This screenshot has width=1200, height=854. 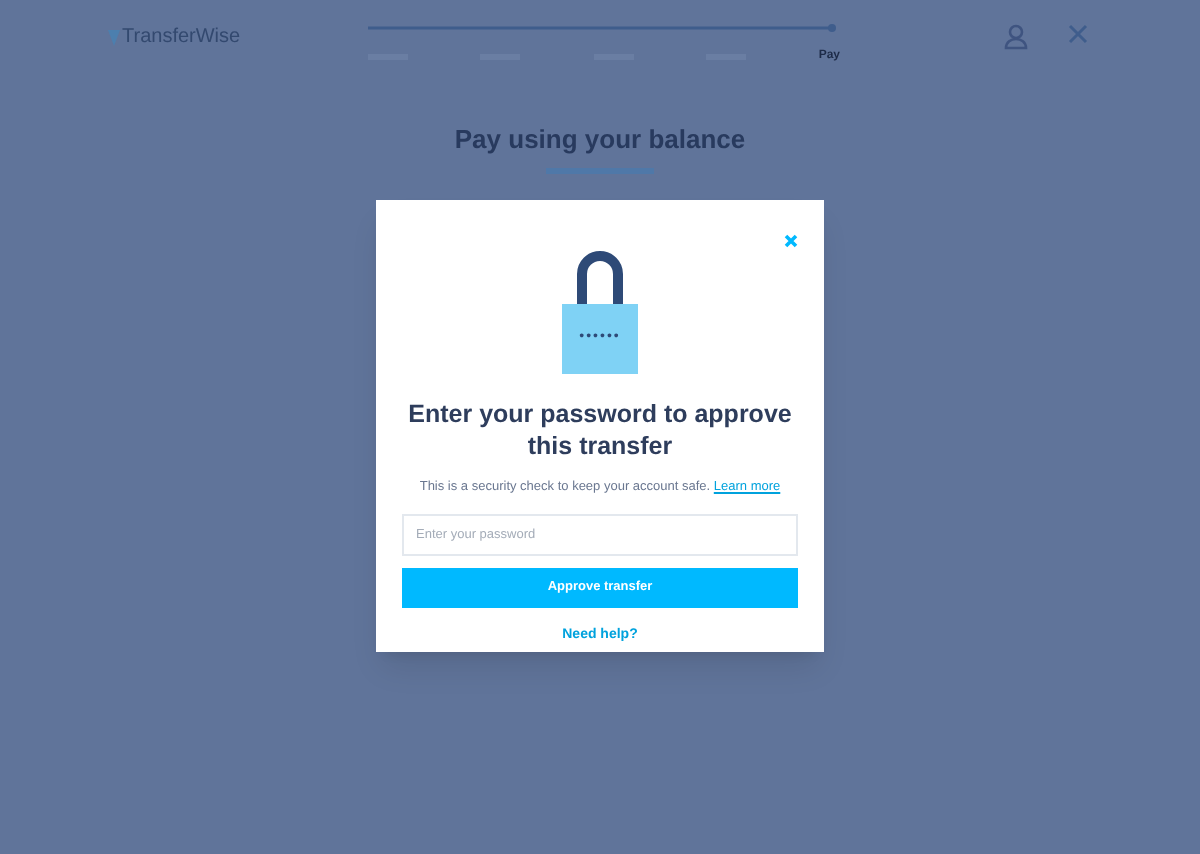 I want to click on user-icon, so click(x=1016, y=37).